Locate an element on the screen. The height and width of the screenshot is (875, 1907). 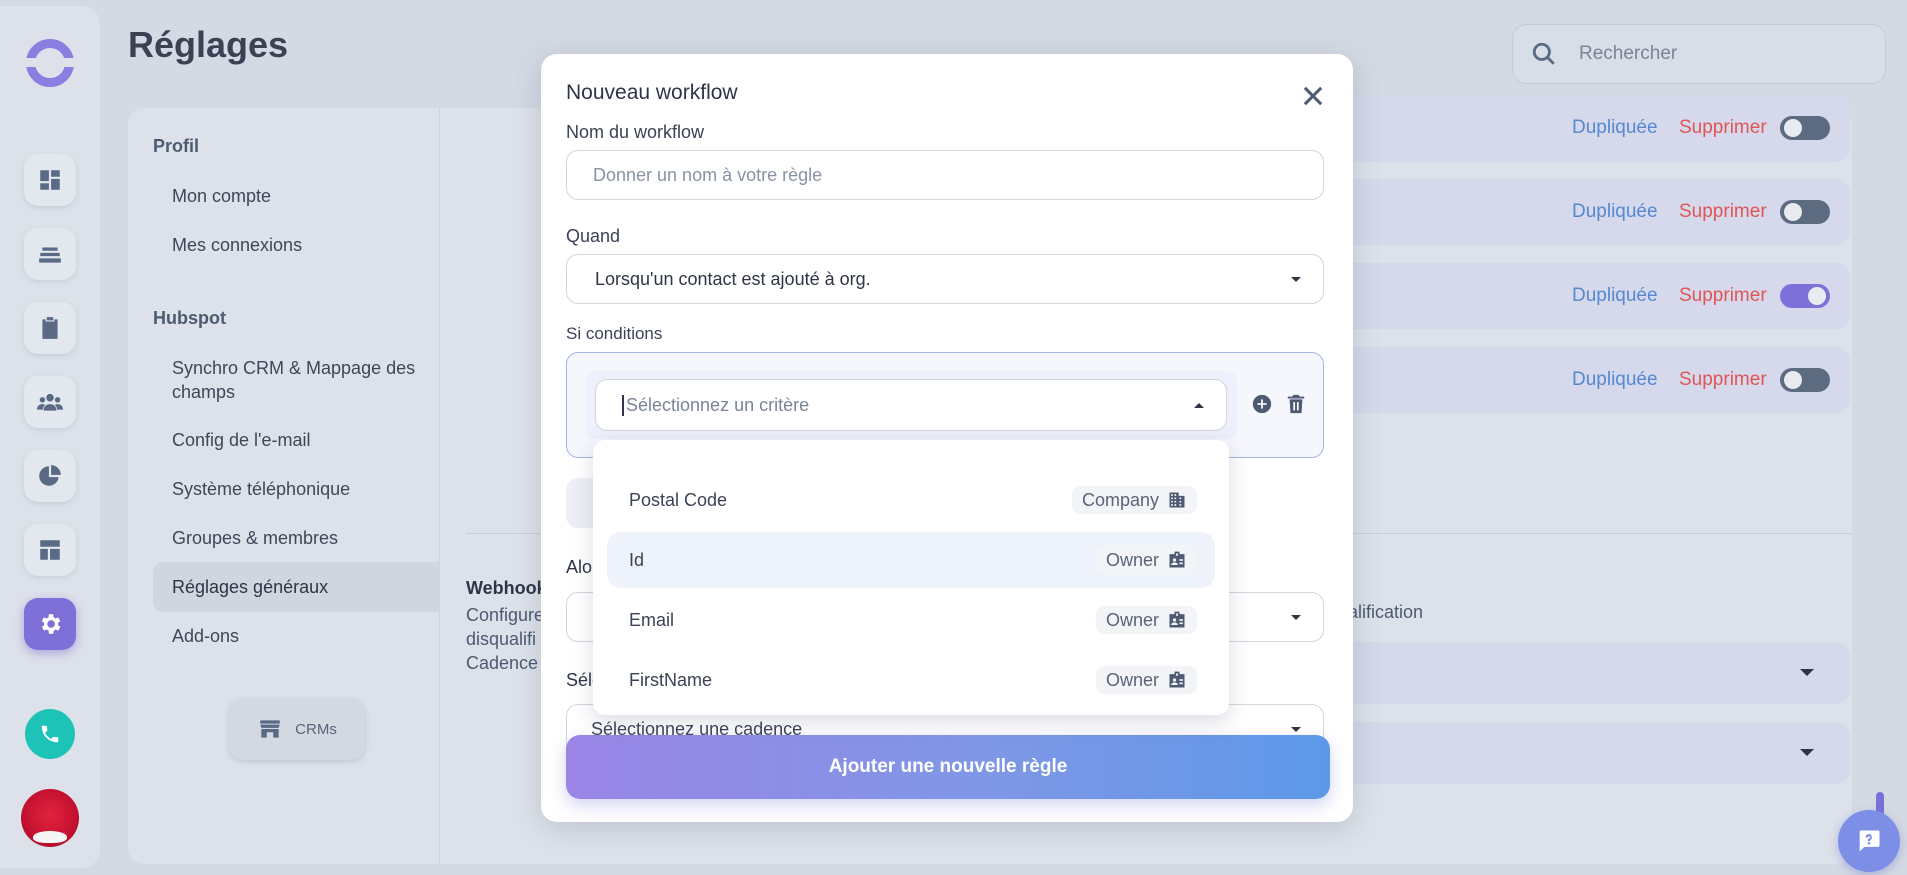
crms-button: CRMs is located at coordinates (297, 729).